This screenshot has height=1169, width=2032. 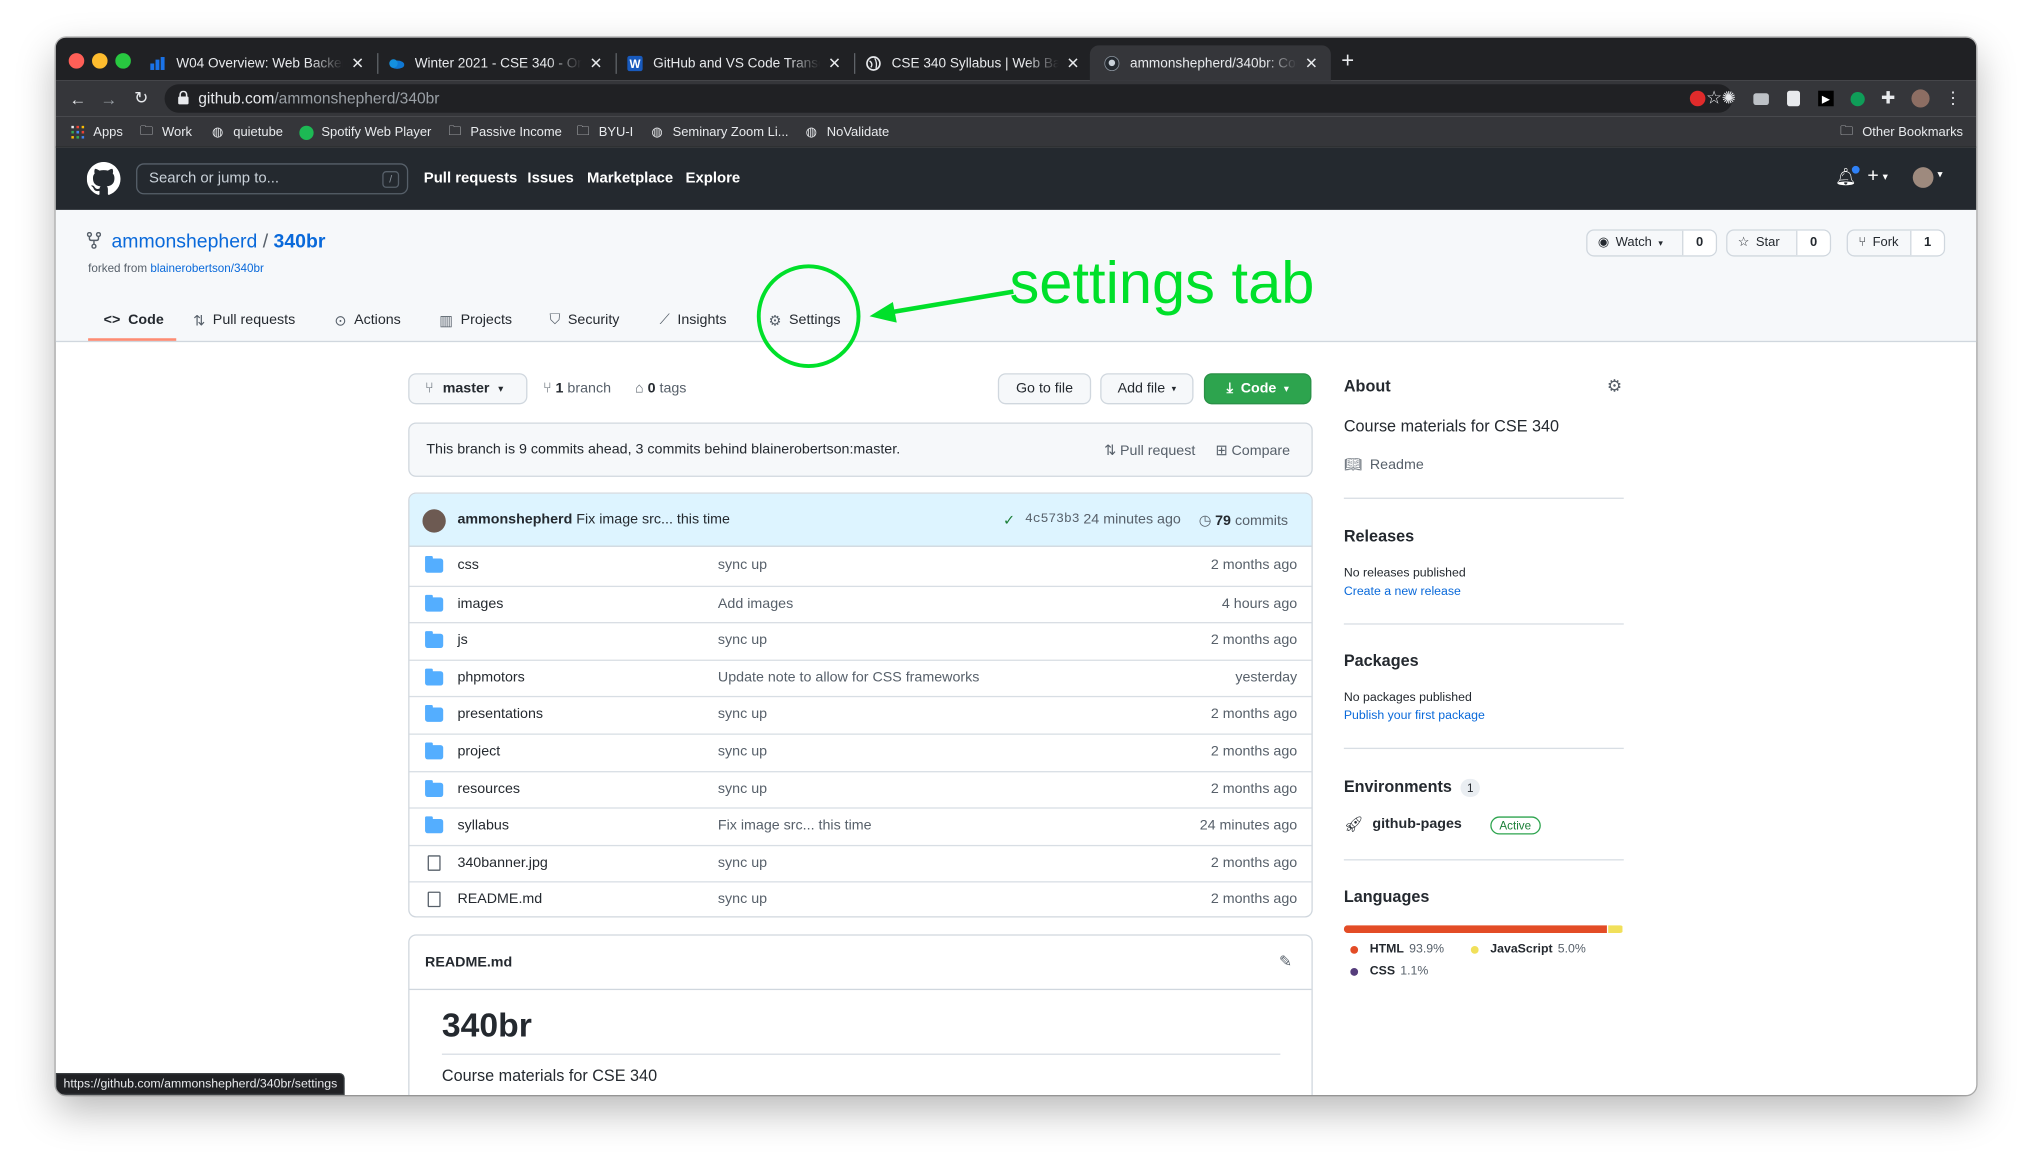 I want to click on commit-author: ammonshepherd, so click(x=514, y=520).